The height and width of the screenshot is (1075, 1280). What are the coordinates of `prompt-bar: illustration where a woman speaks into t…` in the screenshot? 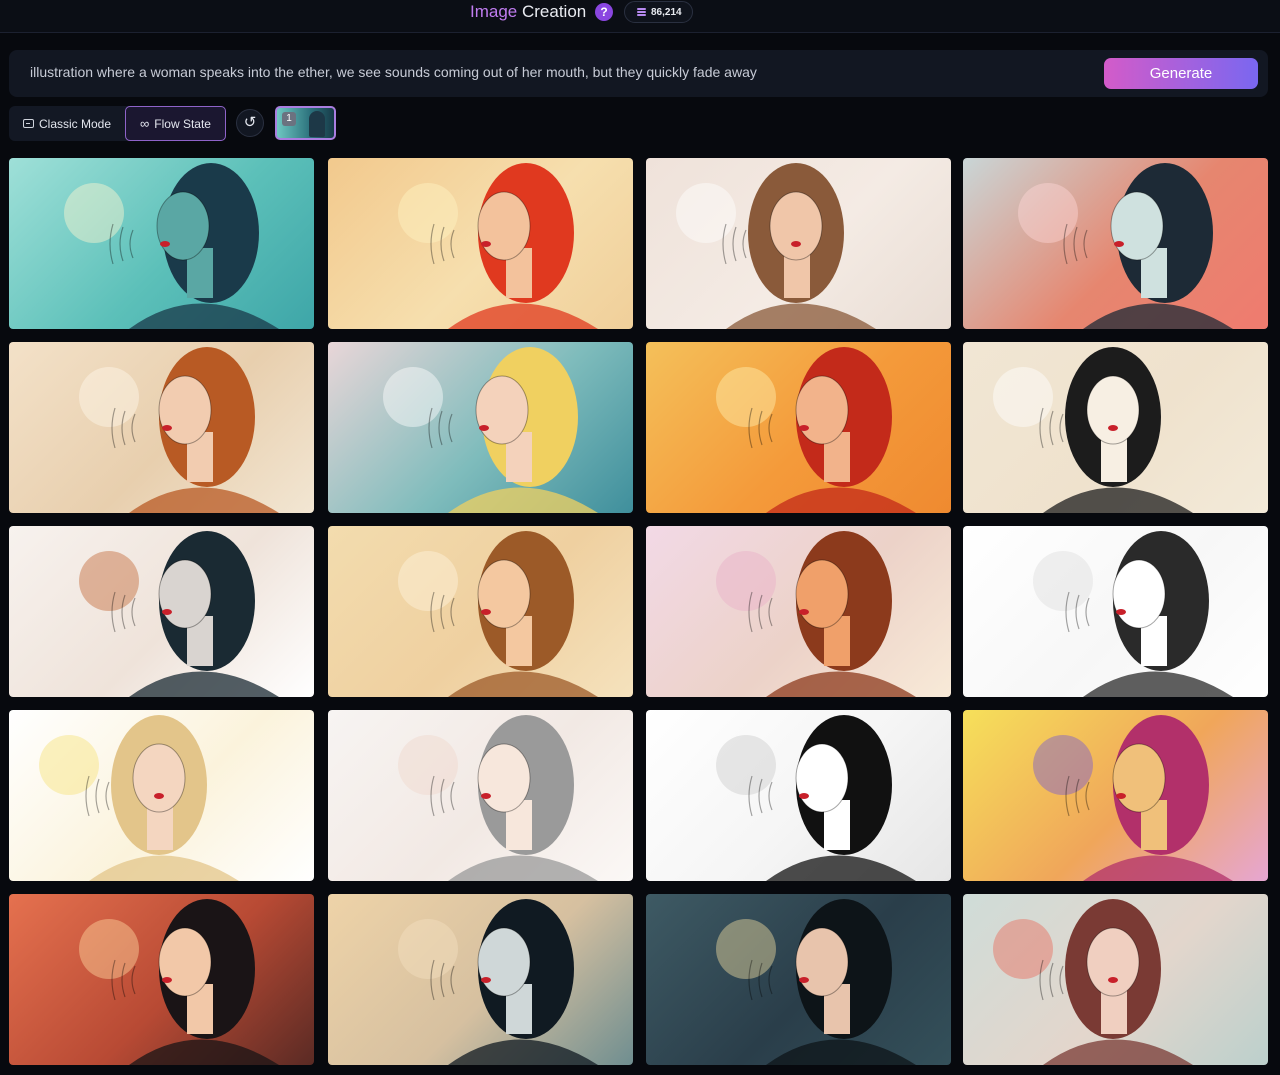 It's located at (638, 73).